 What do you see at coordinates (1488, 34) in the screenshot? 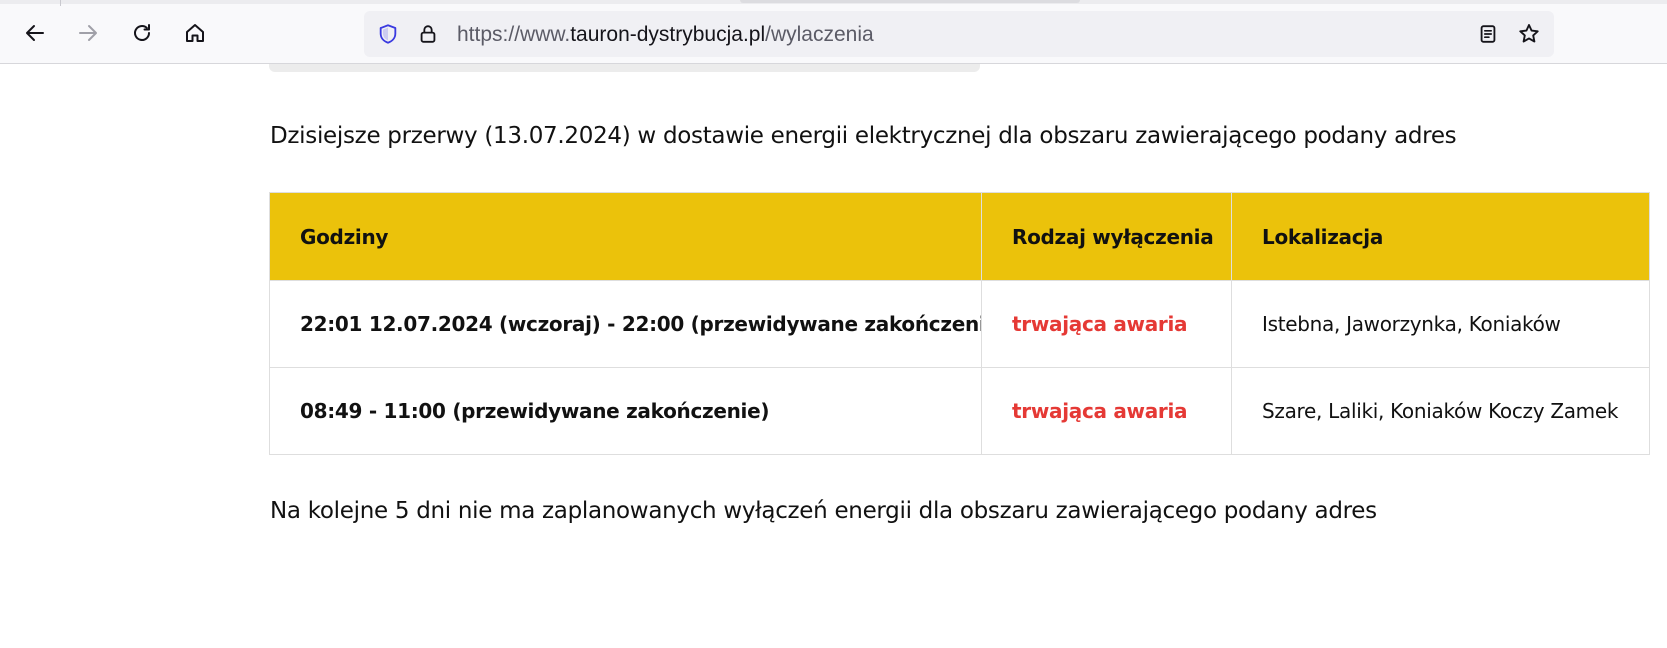
I see `reader-view-icon` at bounding box center [1488, 34].